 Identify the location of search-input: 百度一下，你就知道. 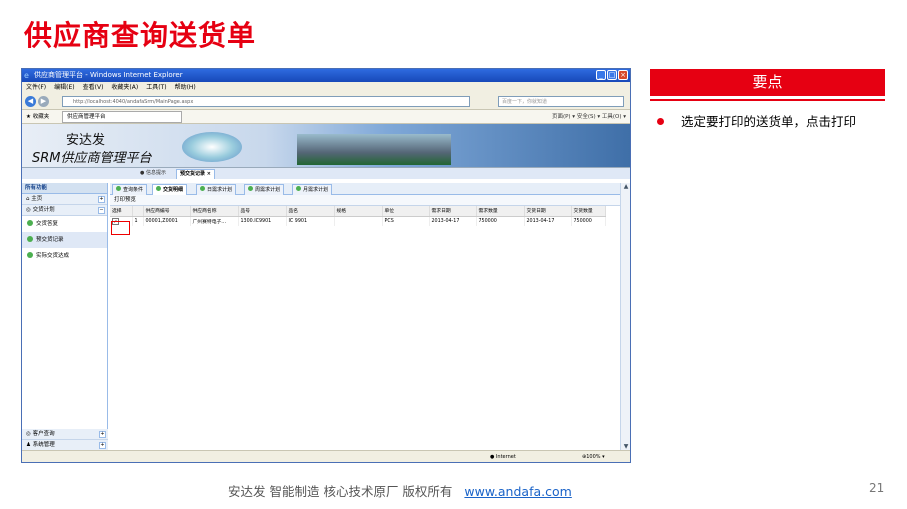
(561, 101).